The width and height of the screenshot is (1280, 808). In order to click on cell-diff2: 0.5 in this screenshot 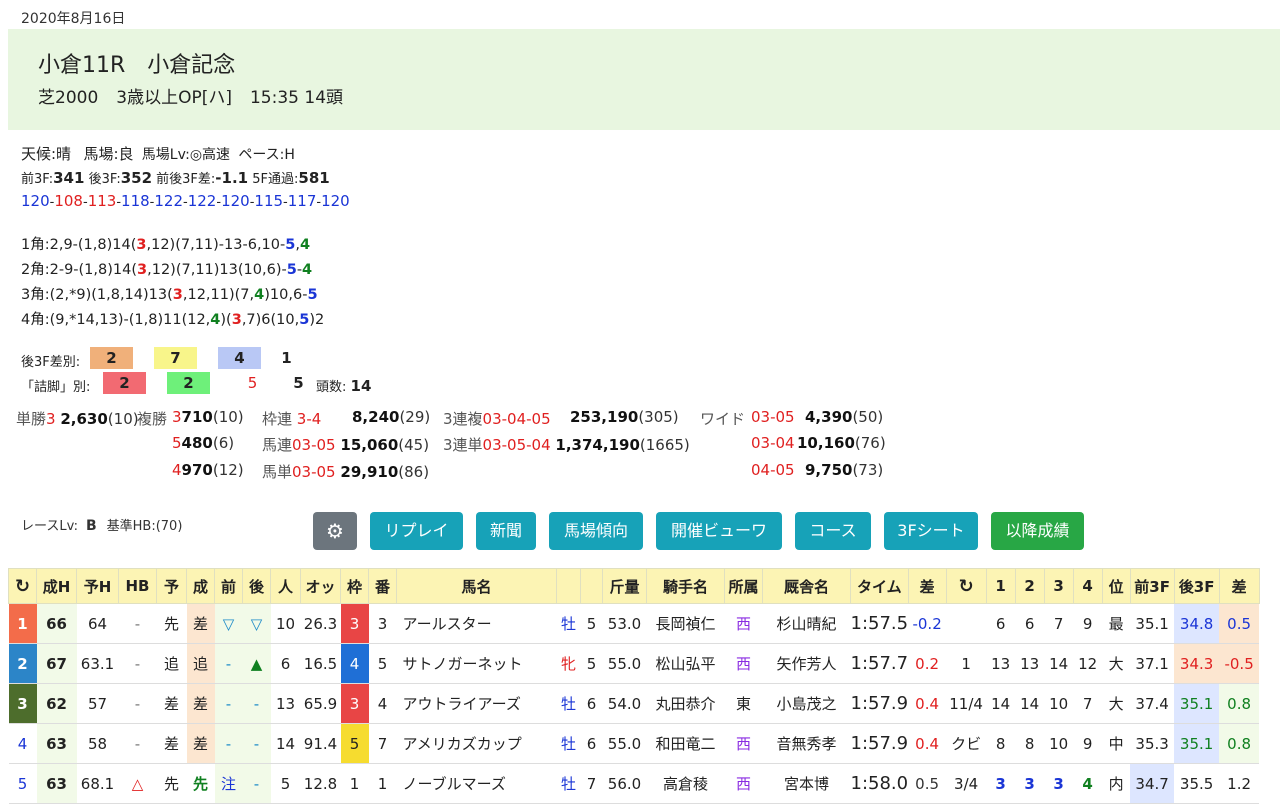, I will do `click(1239, 623)`.